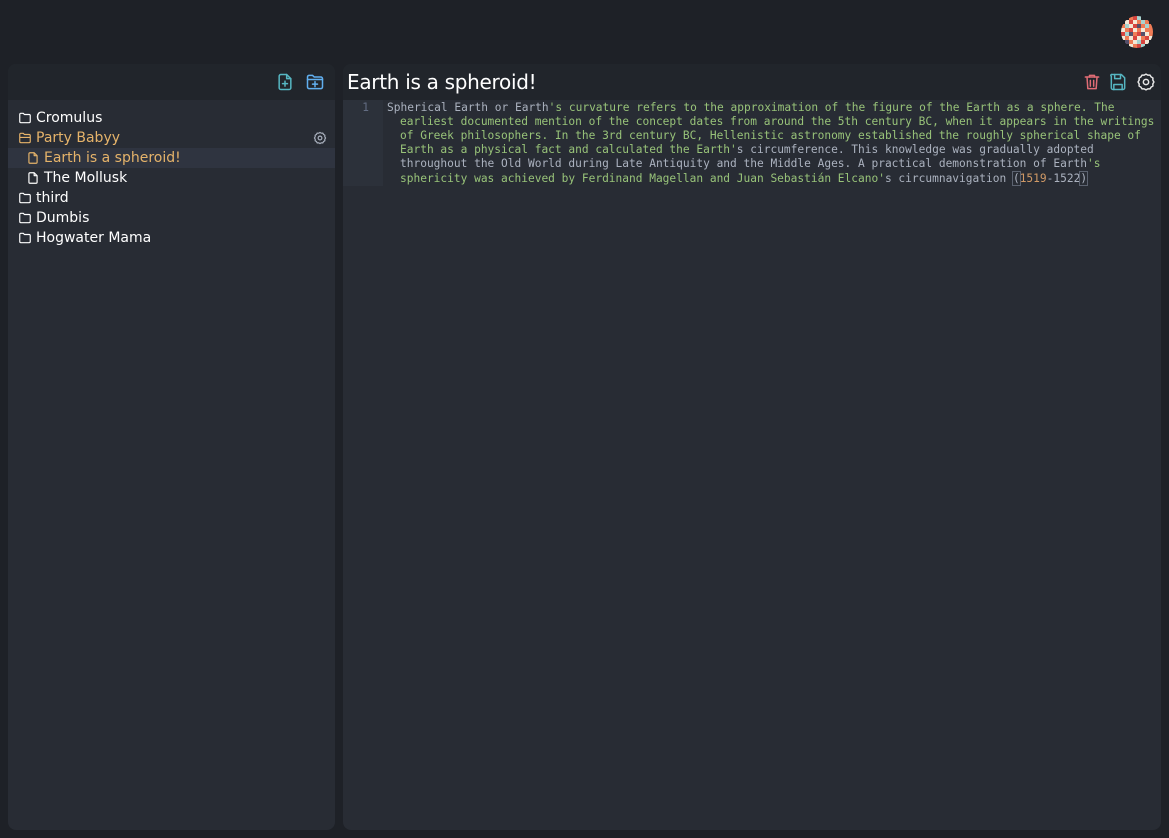  What do you see at coordinates (1063, 178) in the screenshot?
I see `code-token: -1522` at bounding box center [1063, 178].